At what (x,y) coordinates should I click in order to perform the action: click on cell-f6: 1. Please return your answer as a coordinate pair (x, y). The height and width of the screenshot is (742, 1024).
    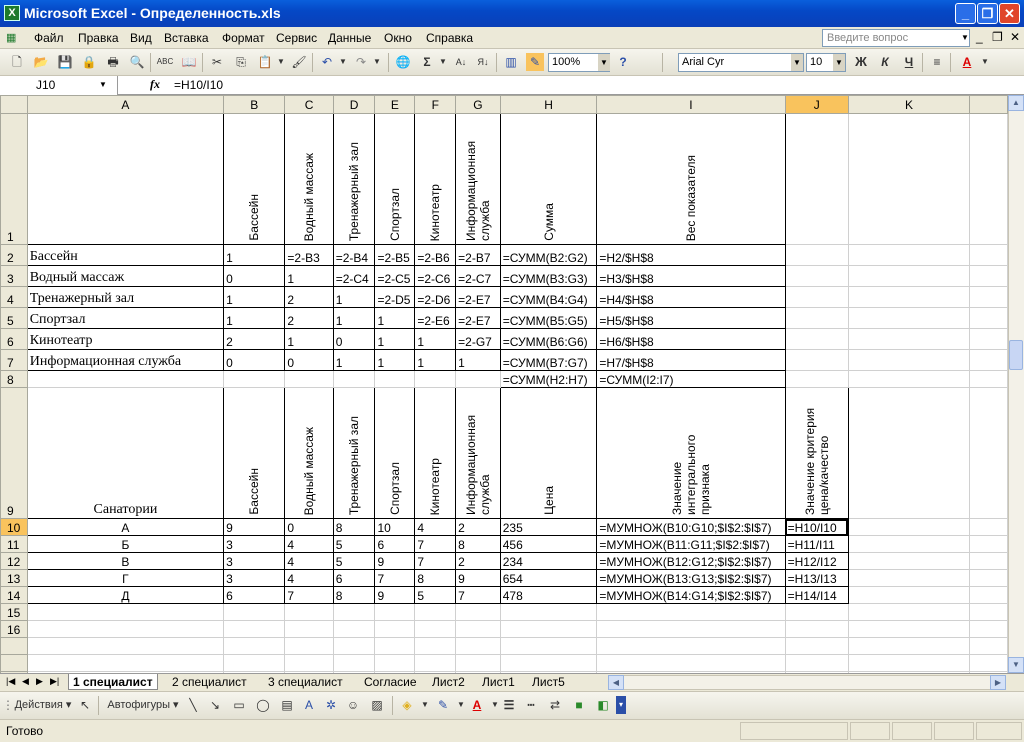
    Looking at the image, I should click on (435, 339).